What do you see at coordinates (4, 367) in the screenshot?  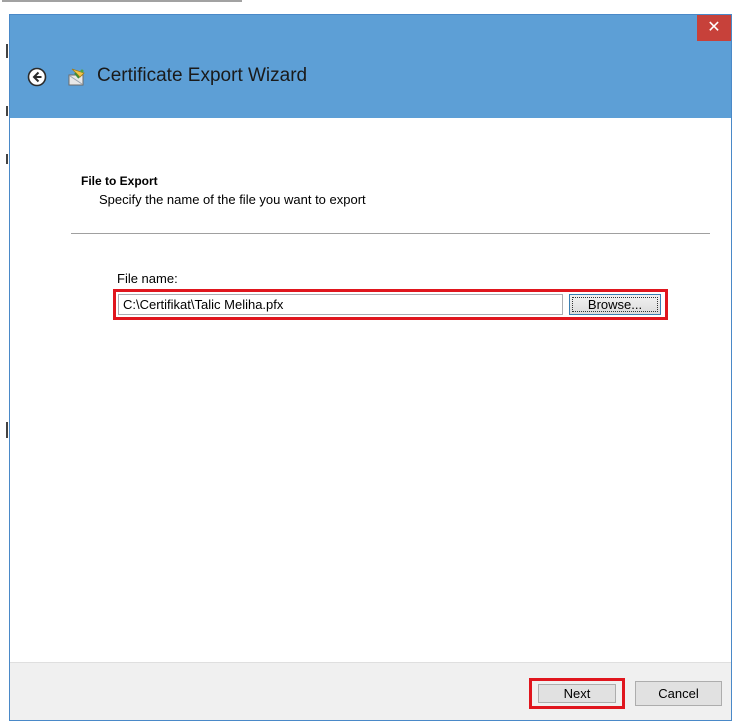 I see `background-window-left-edge` at bounding box center [4, 367].